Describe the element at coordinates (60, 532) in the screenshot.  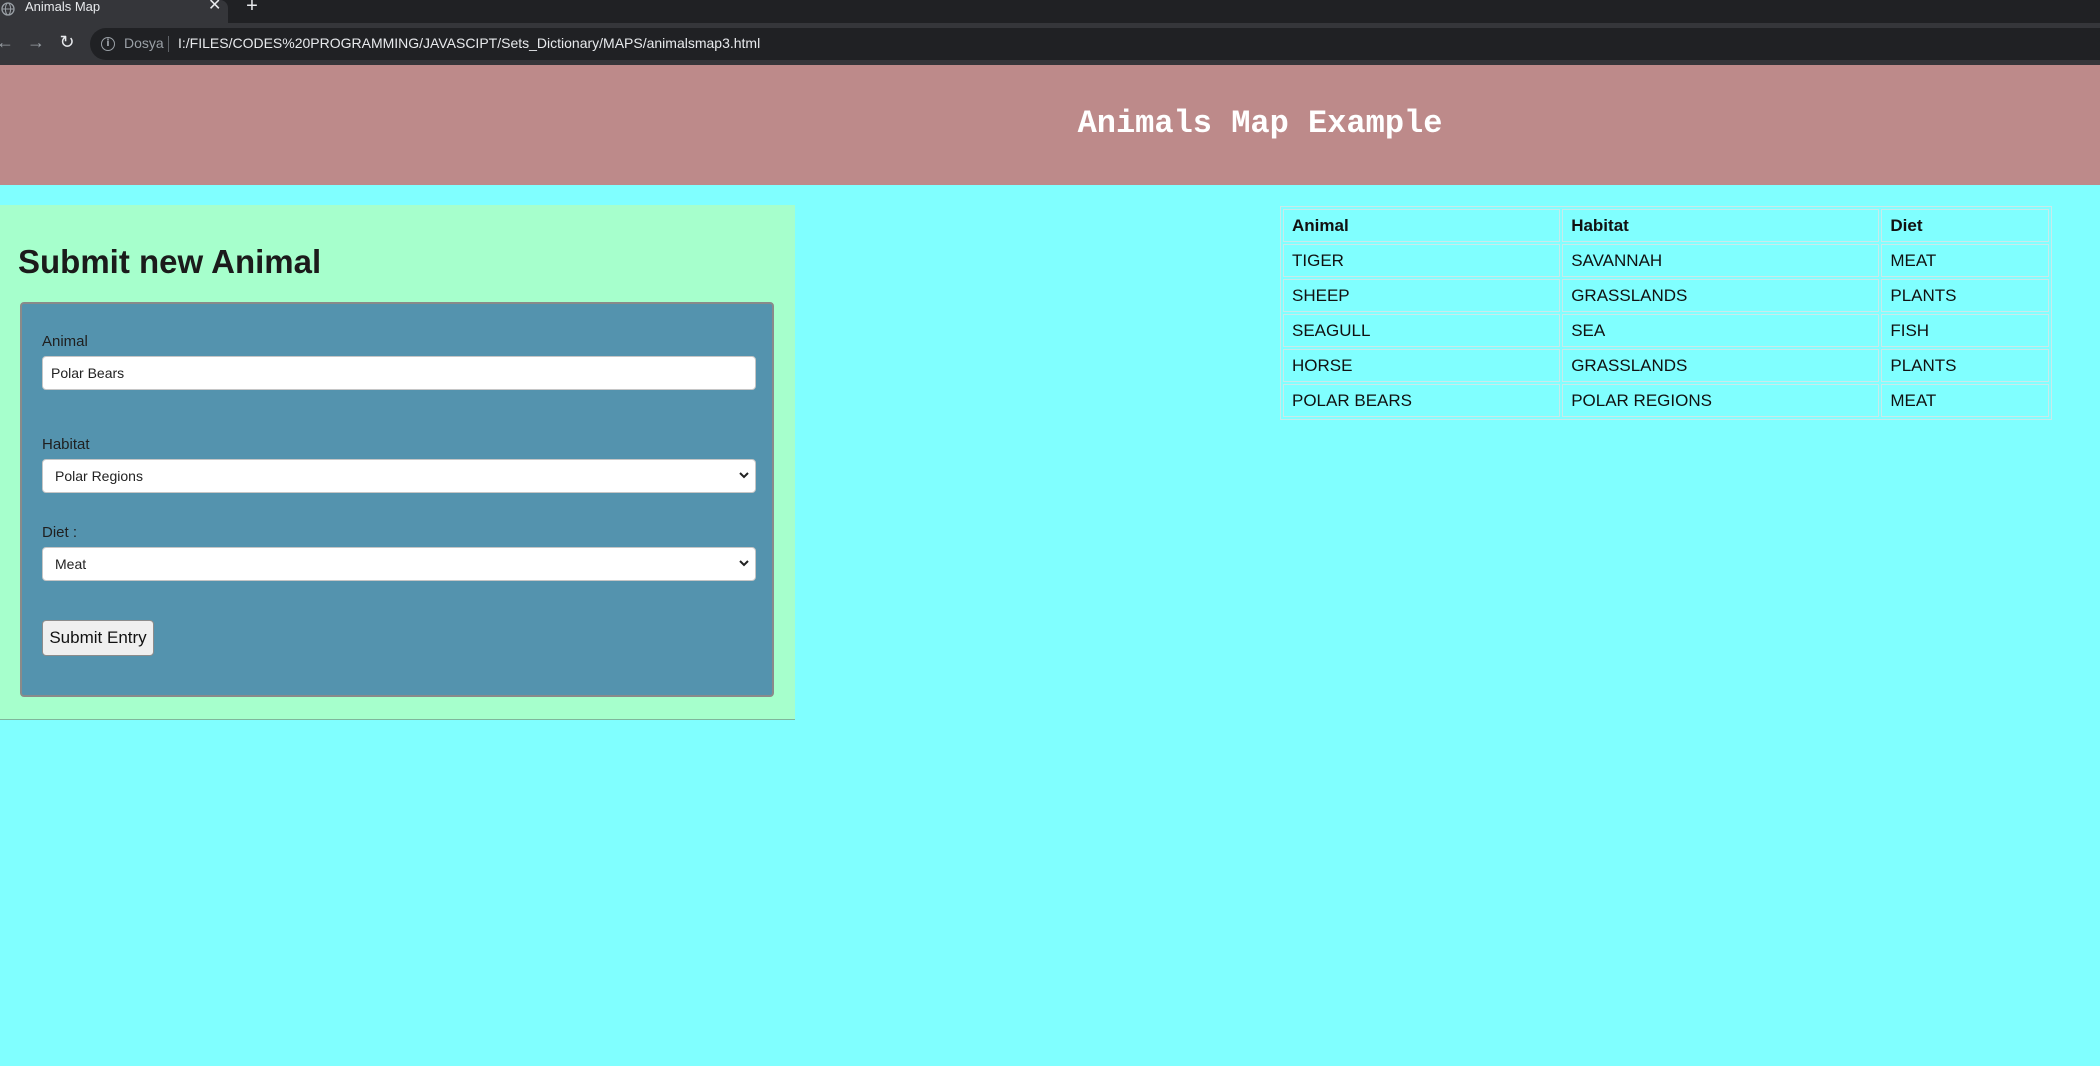
I see `diet-label: Diet :` at that location.